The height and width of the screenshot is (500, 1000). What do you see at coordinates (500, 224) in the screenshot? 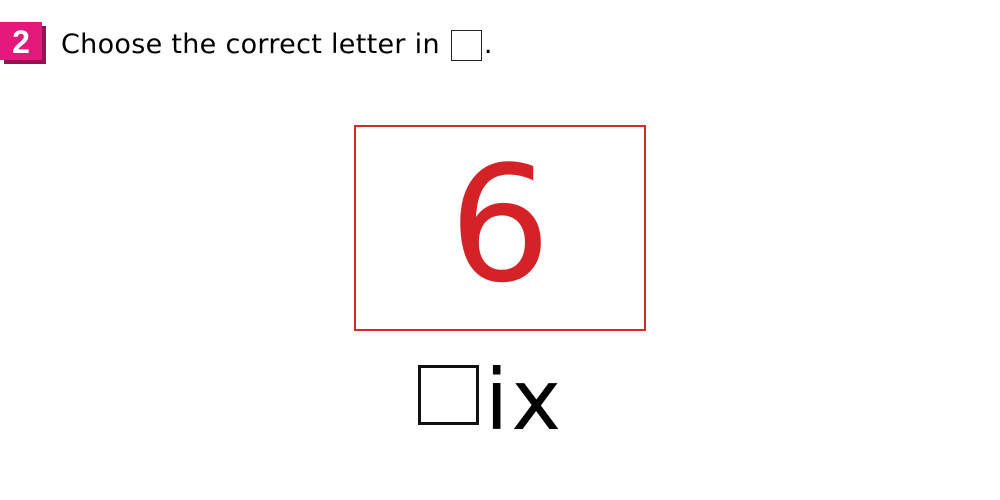
I see `card-numeral: 6` at bounding box center [500, 224].